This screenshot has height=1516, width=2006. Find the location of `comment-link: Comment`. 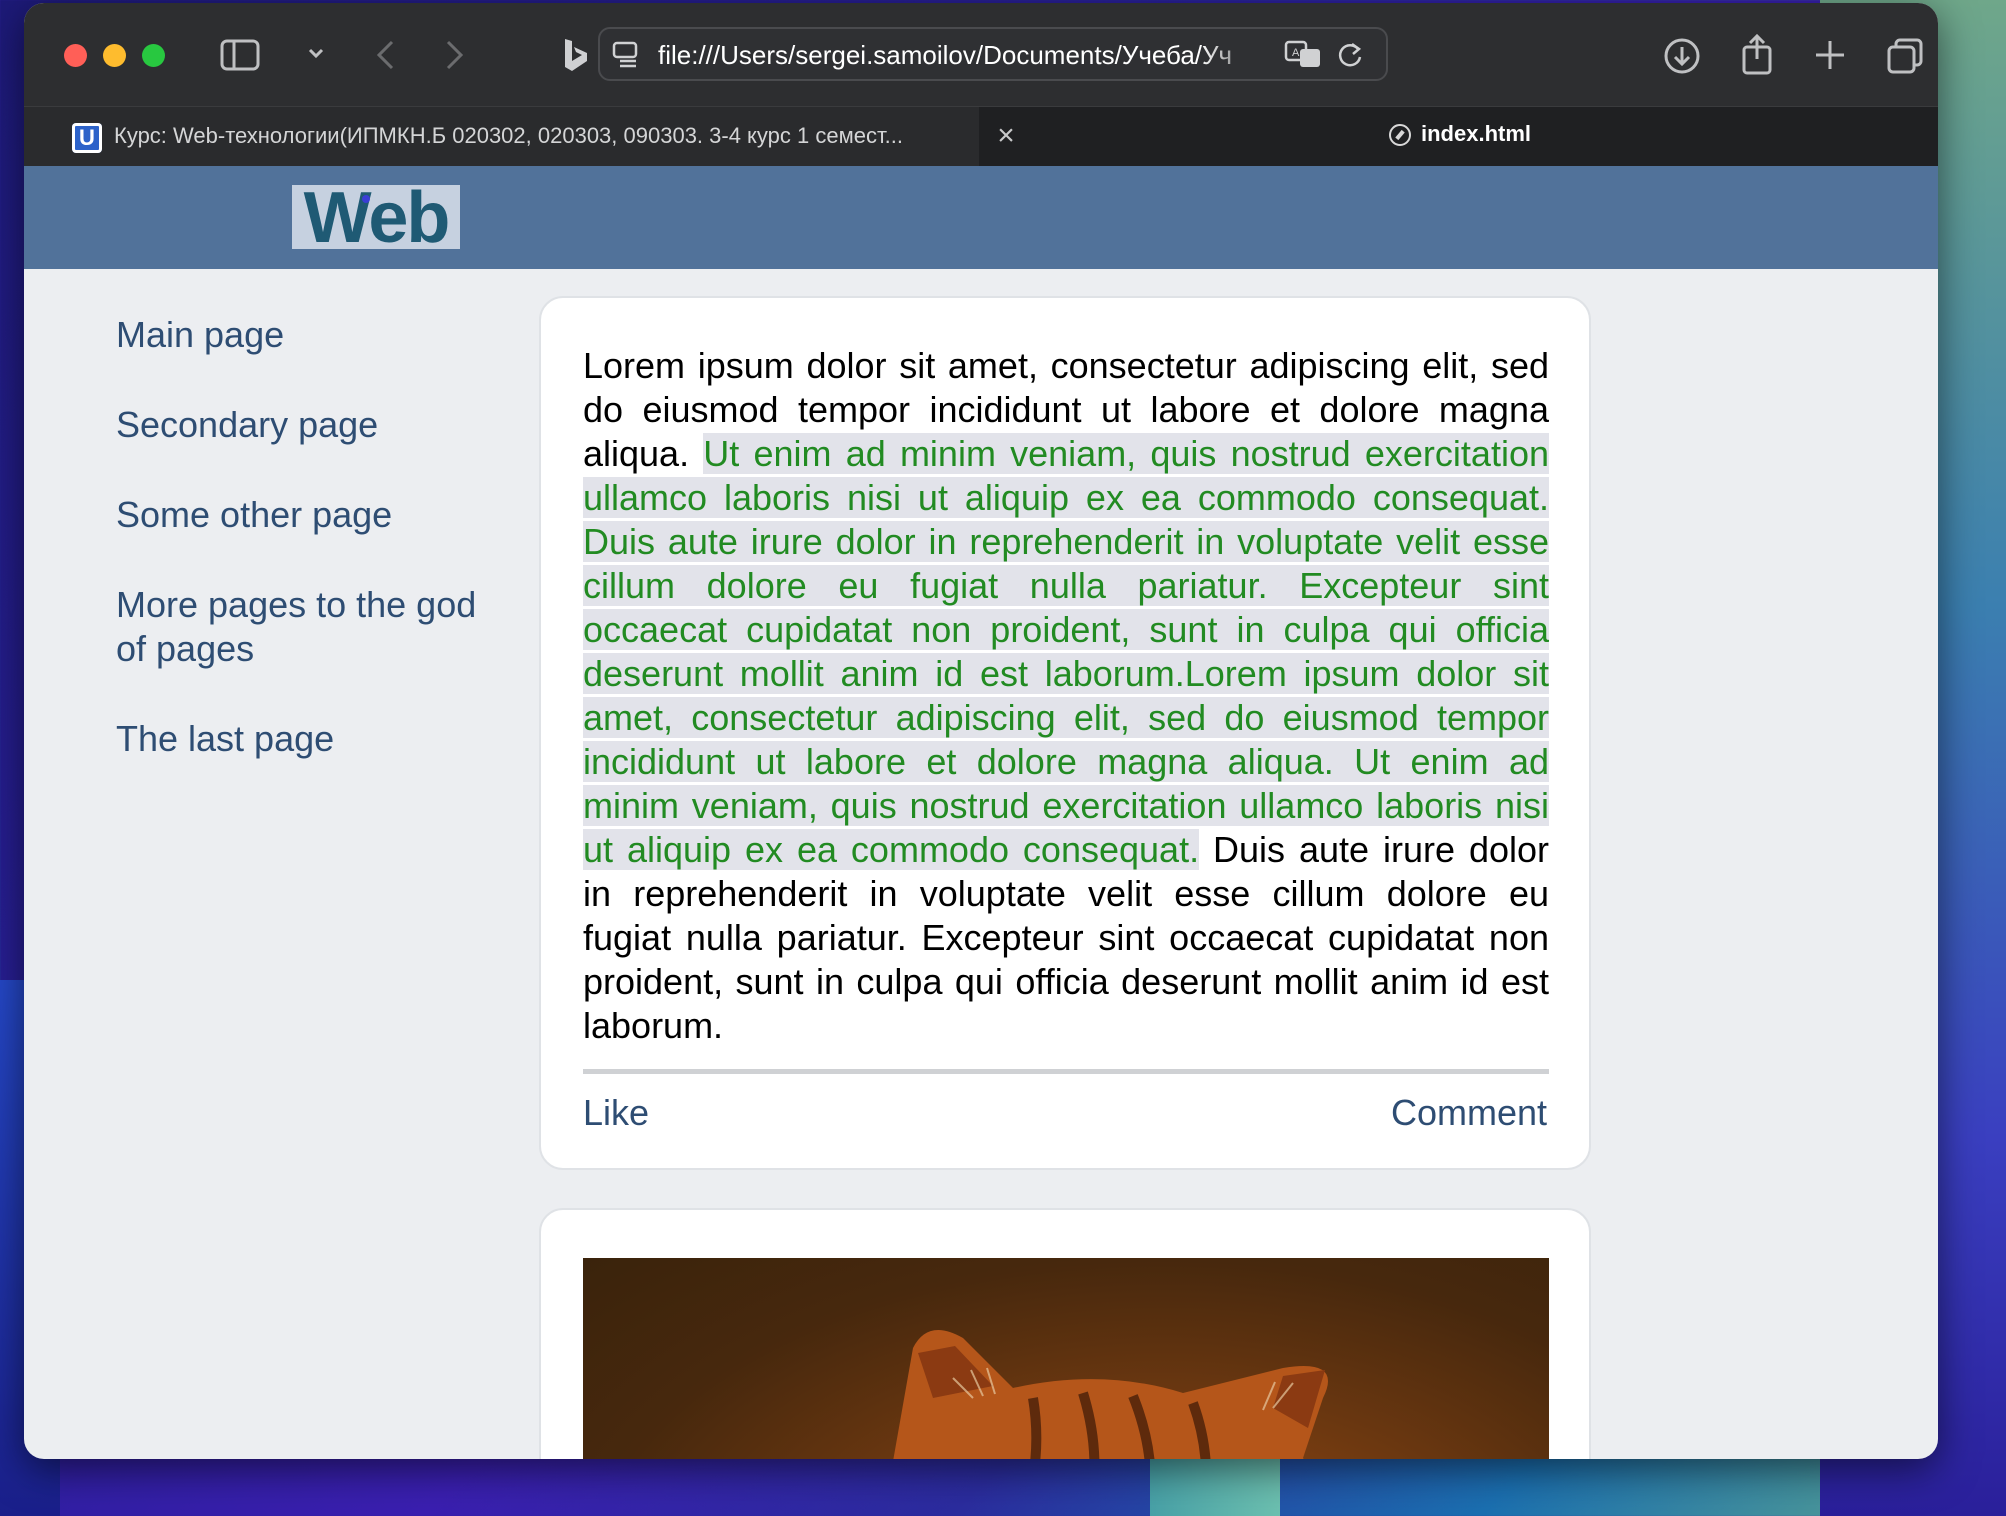

comment-link: Comment is located at coordinates (1469, 1113).